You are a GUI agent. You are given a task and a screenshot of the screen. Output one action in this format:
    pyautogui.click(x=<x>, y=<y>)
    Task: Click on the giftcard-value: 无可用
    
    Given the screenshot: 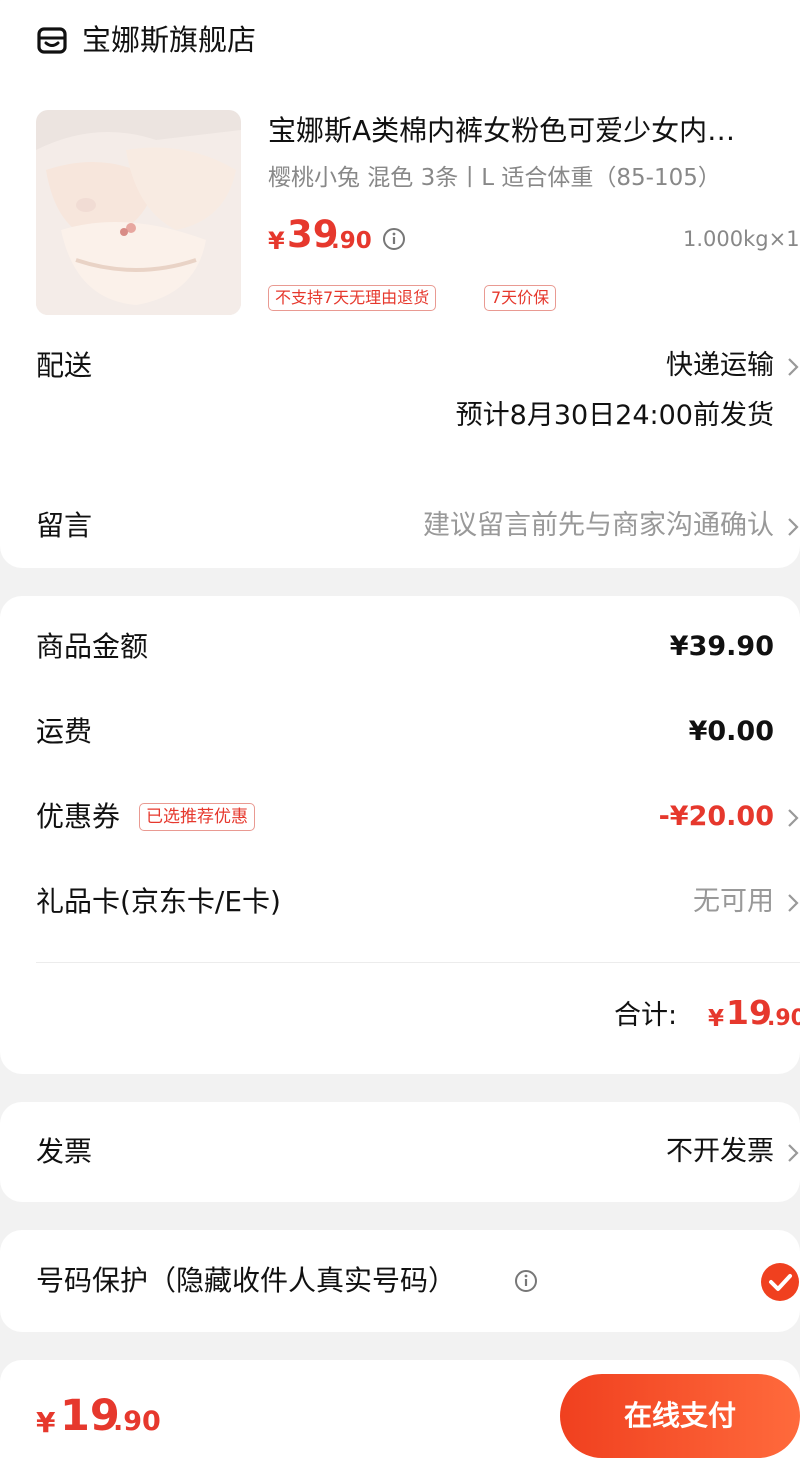 What is the action you would take?
    pyautogui.click(x=733, y=902)
    